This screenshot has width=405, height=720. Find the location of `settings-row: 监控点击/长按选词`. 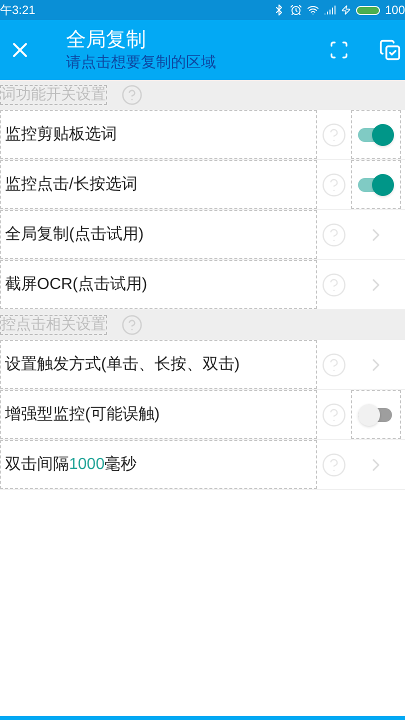

settings-row: 监控点击/长按选词 is located at coordinates (202, 185).